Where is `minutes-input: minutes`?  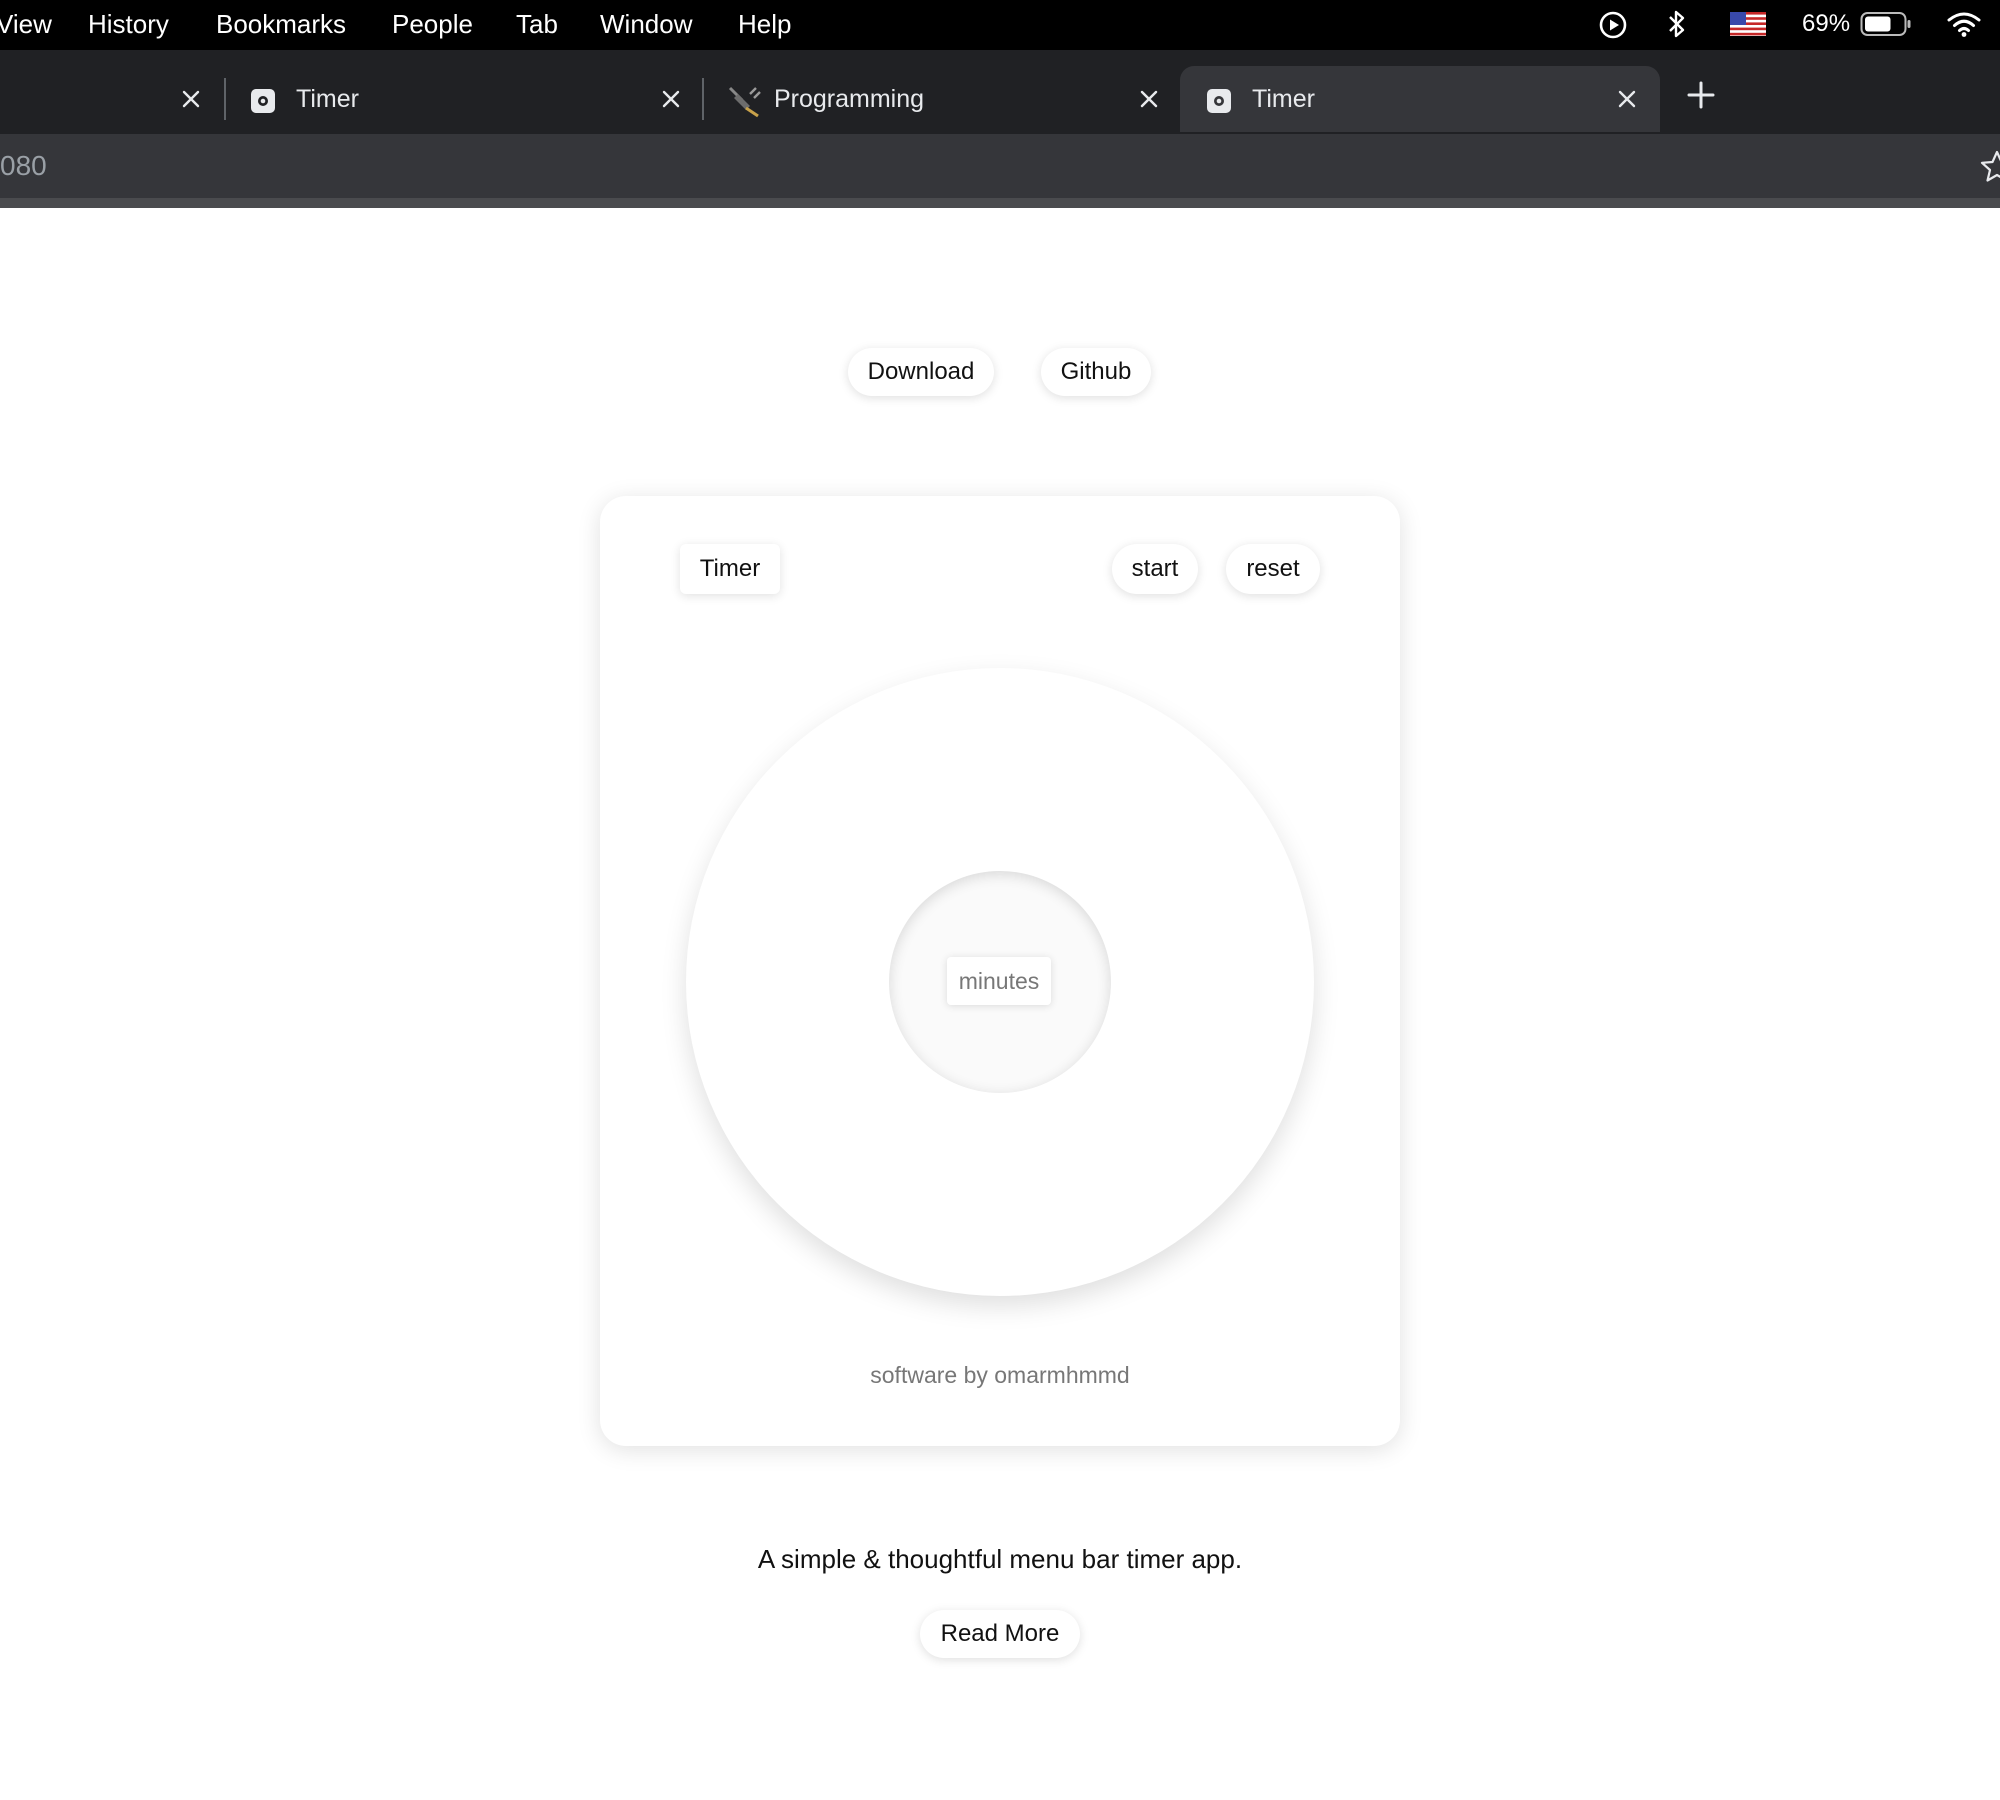 minutes-input: minutes is located at coordinates (999, 981).